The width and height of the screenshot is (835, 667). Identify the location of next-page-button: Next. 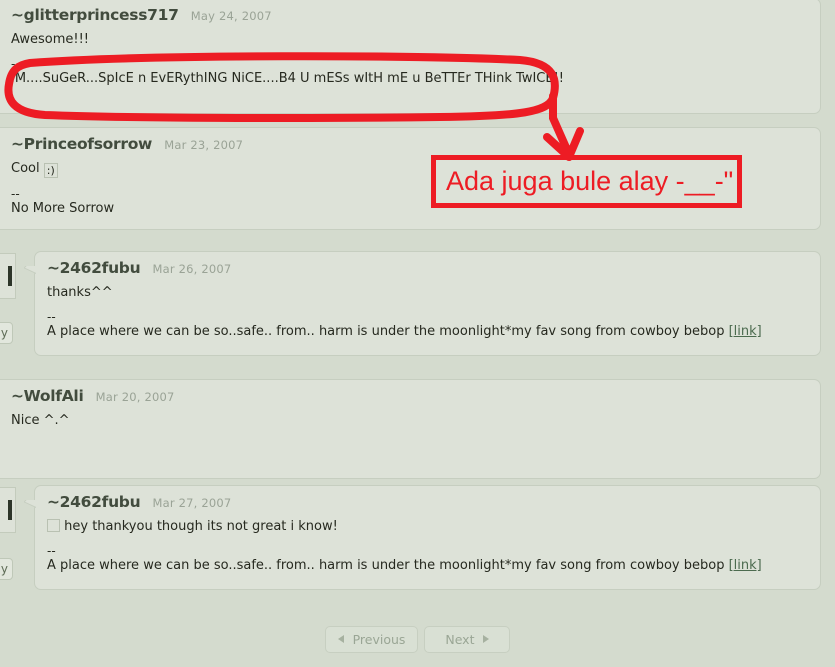
(467, 639).